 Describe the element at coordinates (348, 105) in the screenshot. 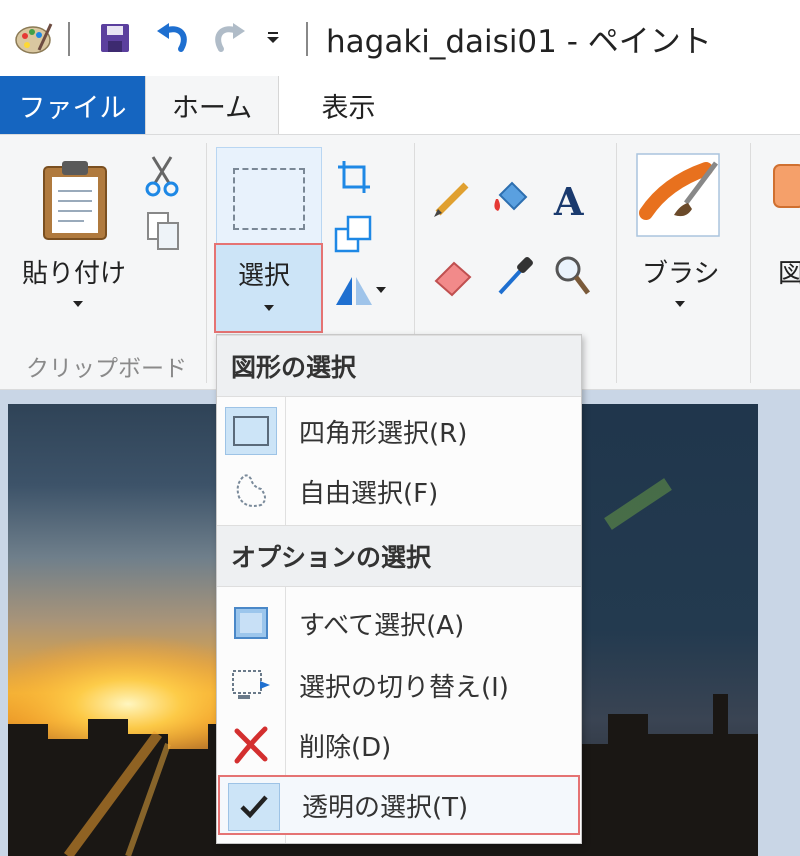

I see `tab-view: 表示` at that location.